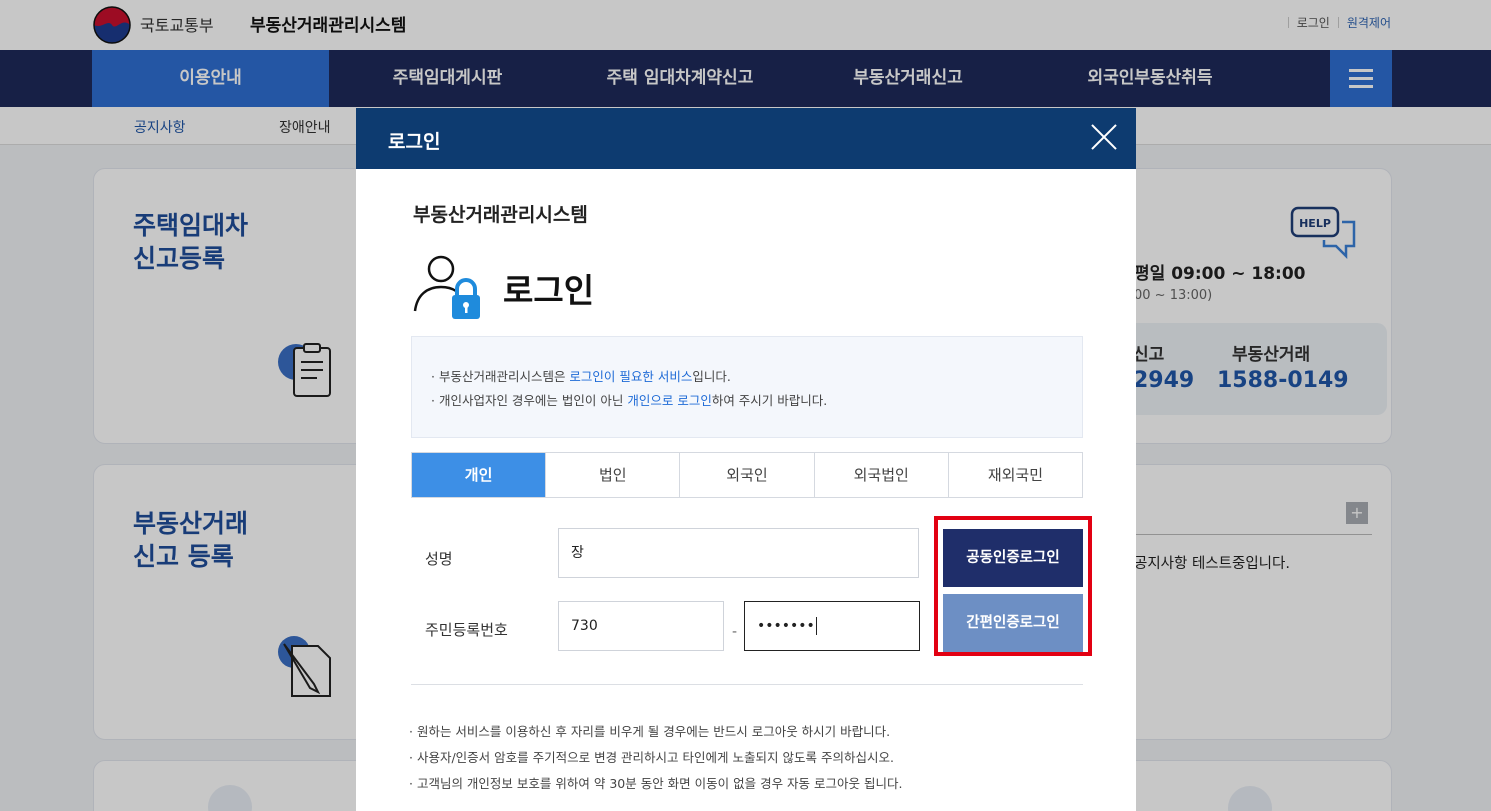  I want to click on divider, so click(747, 684).